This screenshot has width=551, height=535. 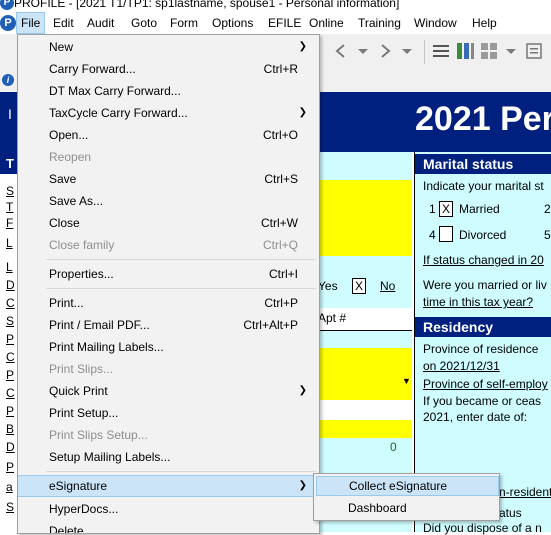 I want to click on menu-item-shortcut: Ctrl+I, so click(x=283, y=274).